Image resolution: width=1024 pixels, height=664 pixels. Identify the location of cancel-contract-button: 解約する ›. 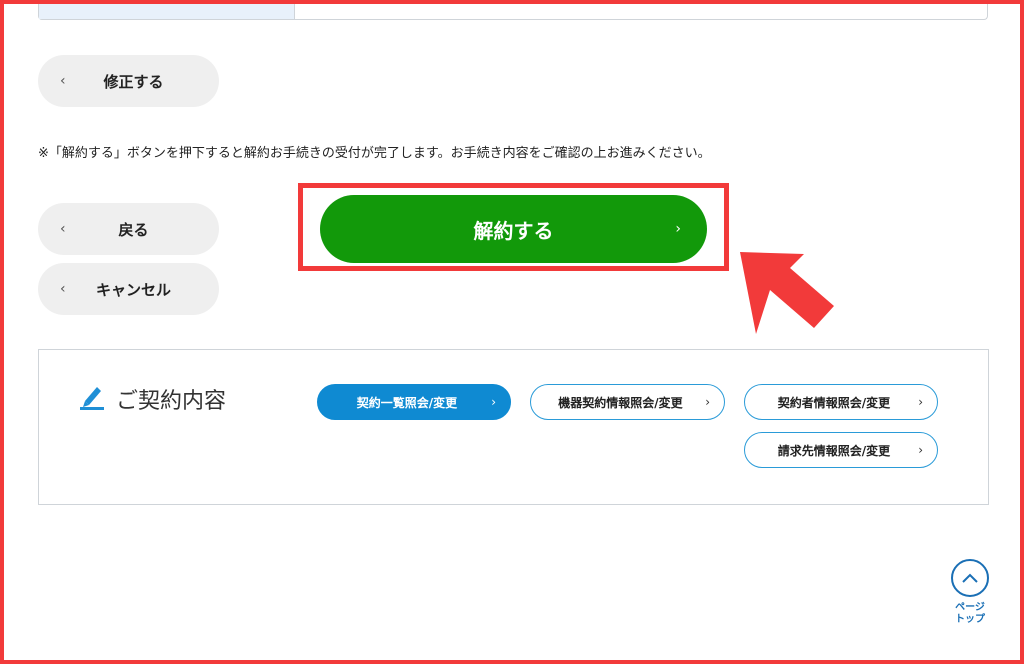
(513, 229).